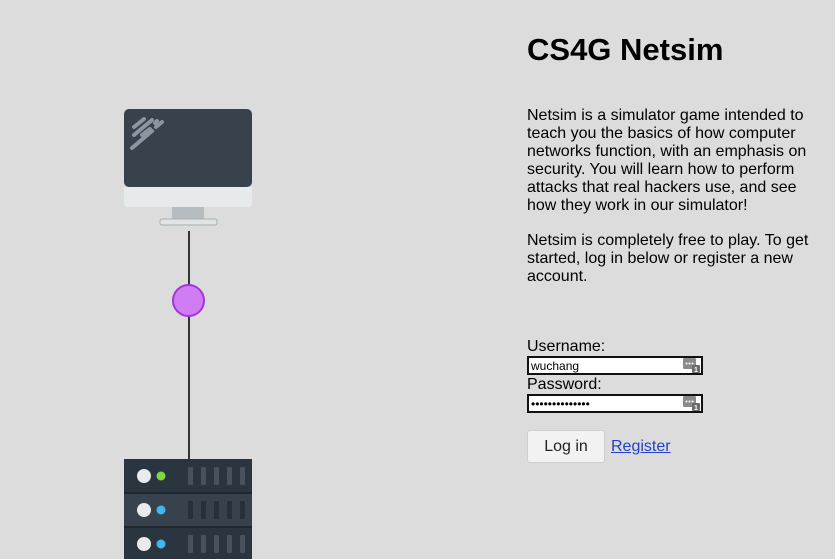 This screenshot has width=835, height=559. Describe the element at coordinates (605, 403) in the screenshot. I see `password-input` at that location.